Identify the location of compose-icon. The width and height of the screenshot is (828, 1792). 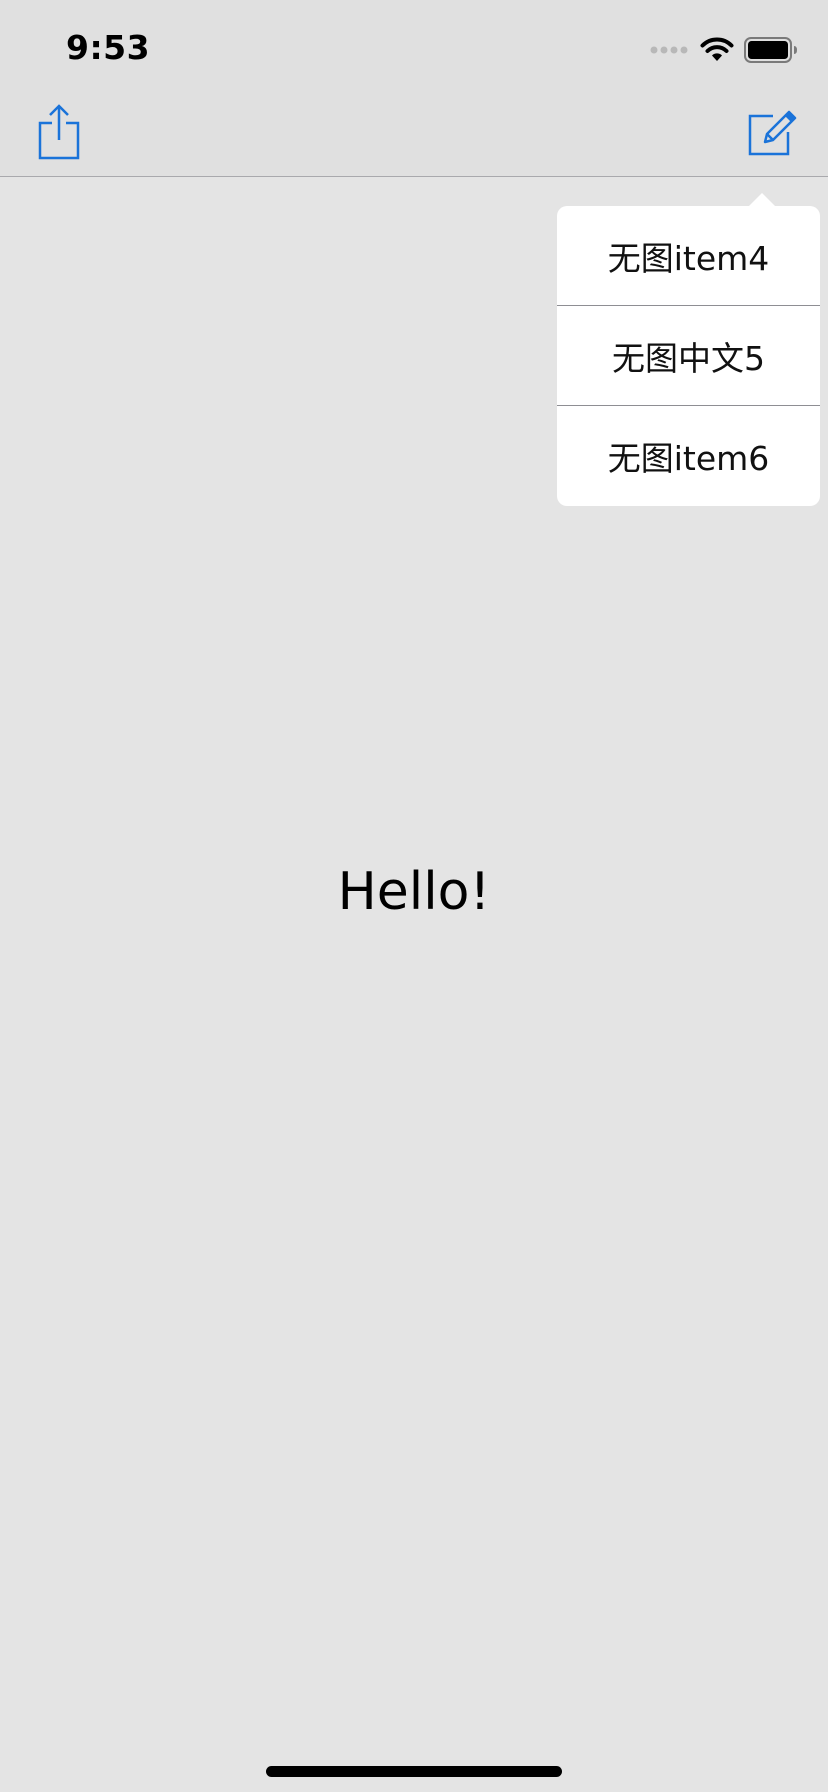
(772, 133).